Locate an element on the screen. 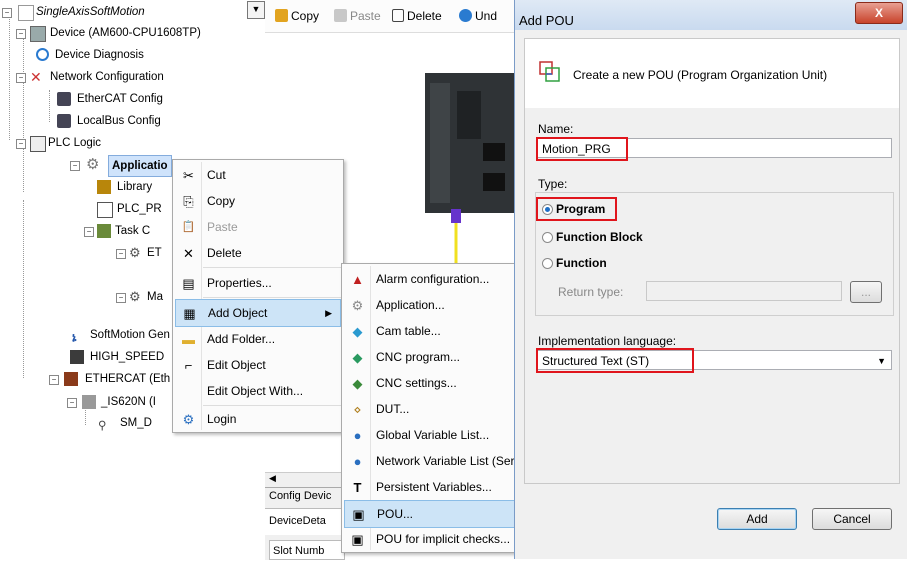 This screenshot has width=907, height=561. copy-icon is located at coordinates (281, 15).